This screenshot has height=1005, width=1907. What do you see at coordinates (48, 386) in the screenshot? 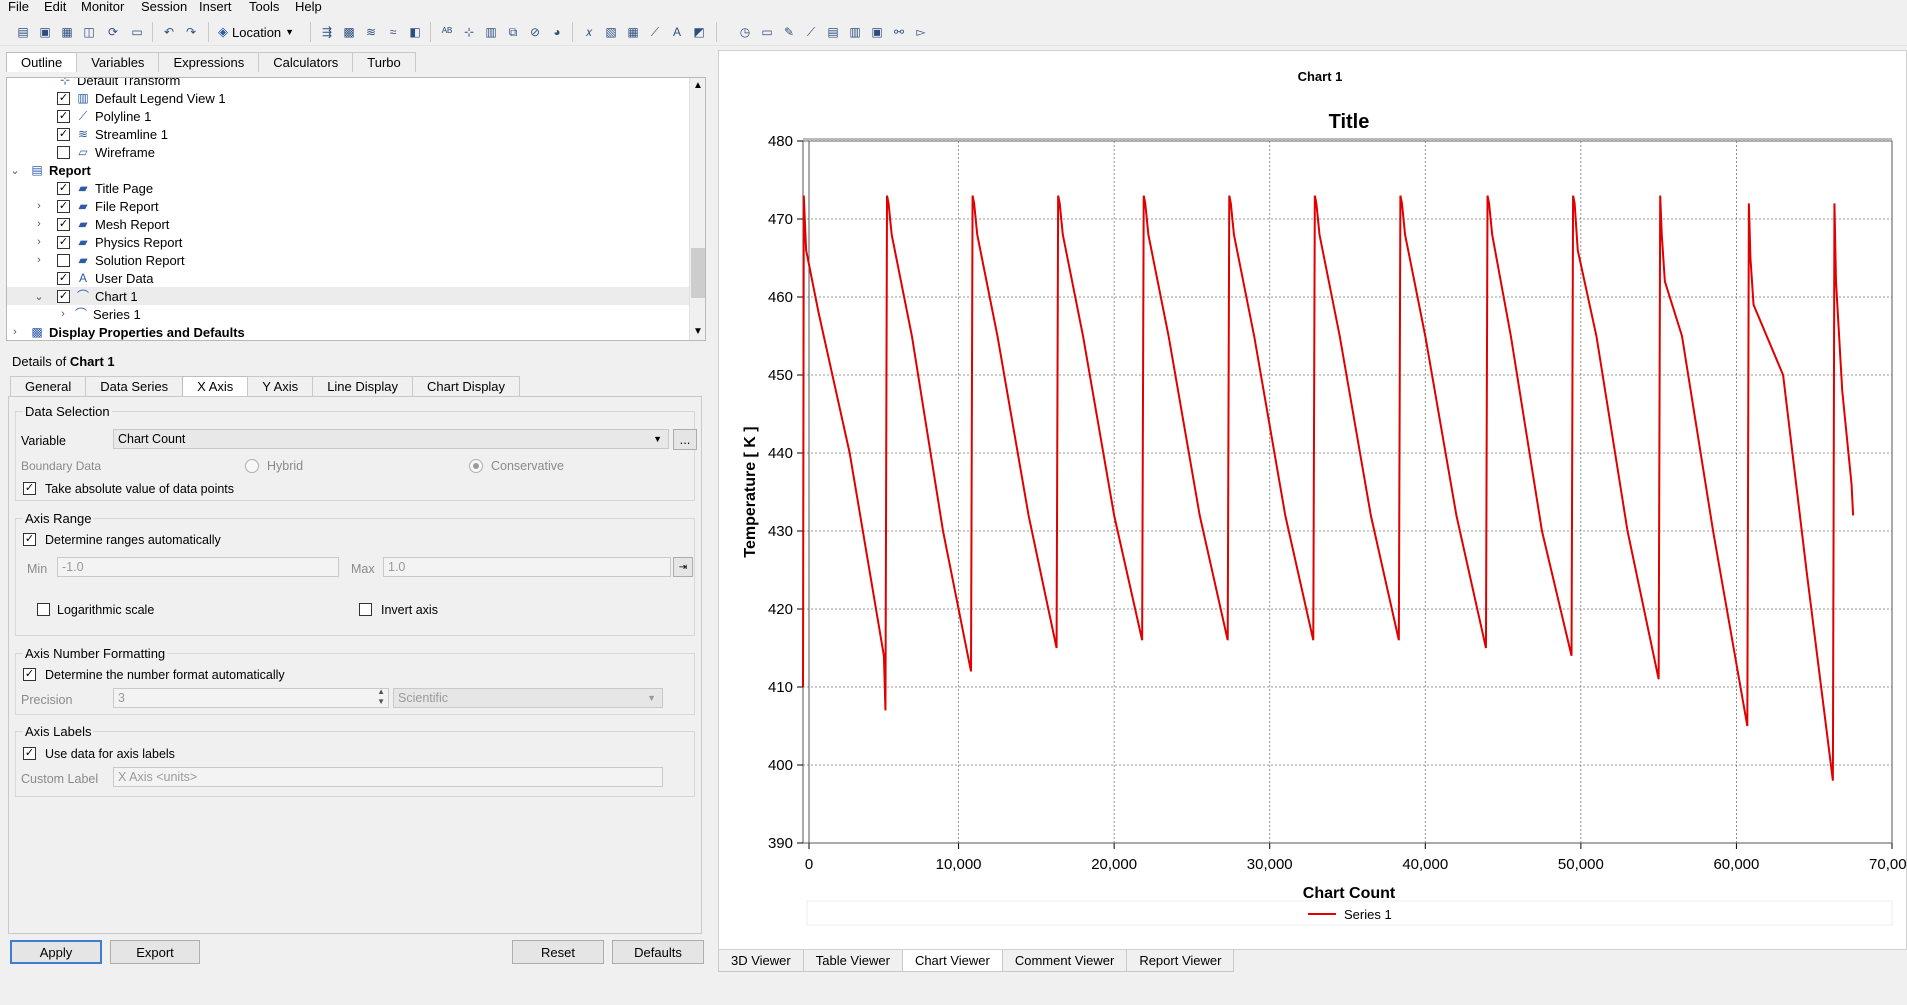
I see `tab-general: General` at bounding box center [48, 386].